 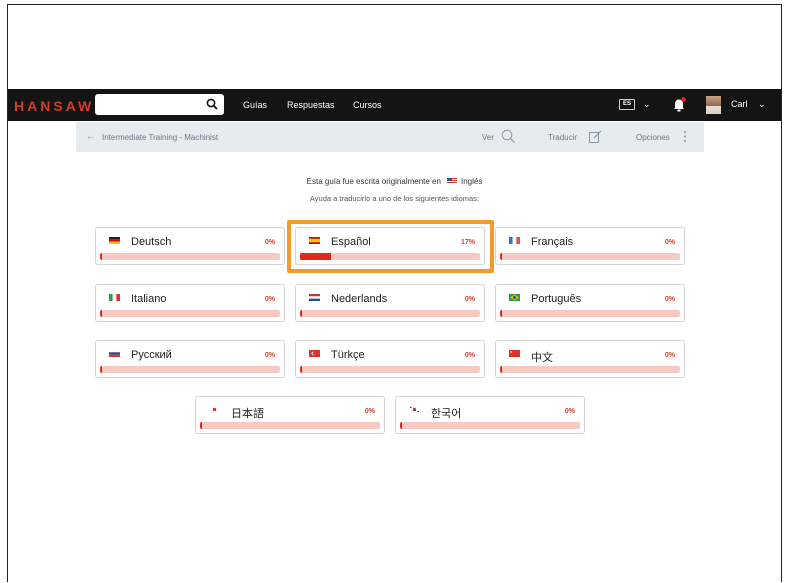 I want to click on language-card-italiano: Italiano 0%, so click(x=190, y=303).